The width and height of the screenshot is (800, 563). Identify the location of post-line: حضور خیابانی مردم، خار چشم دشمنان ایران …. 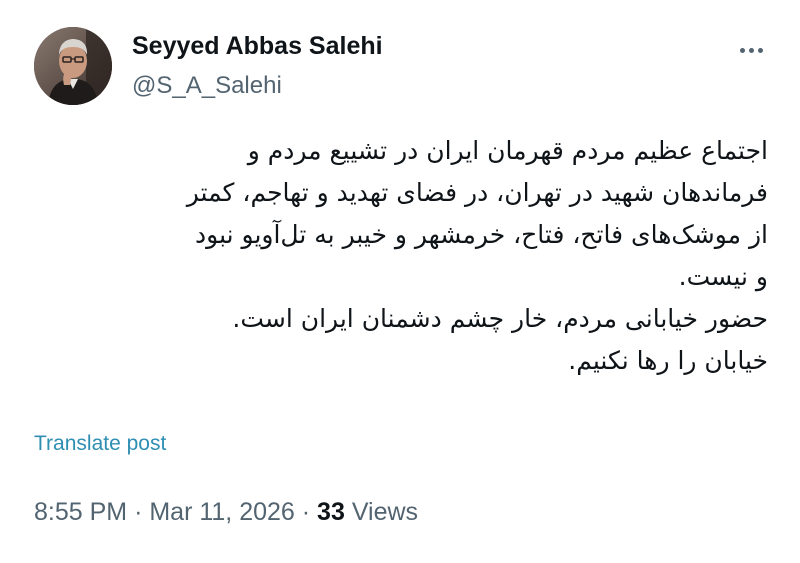
(500, 318).